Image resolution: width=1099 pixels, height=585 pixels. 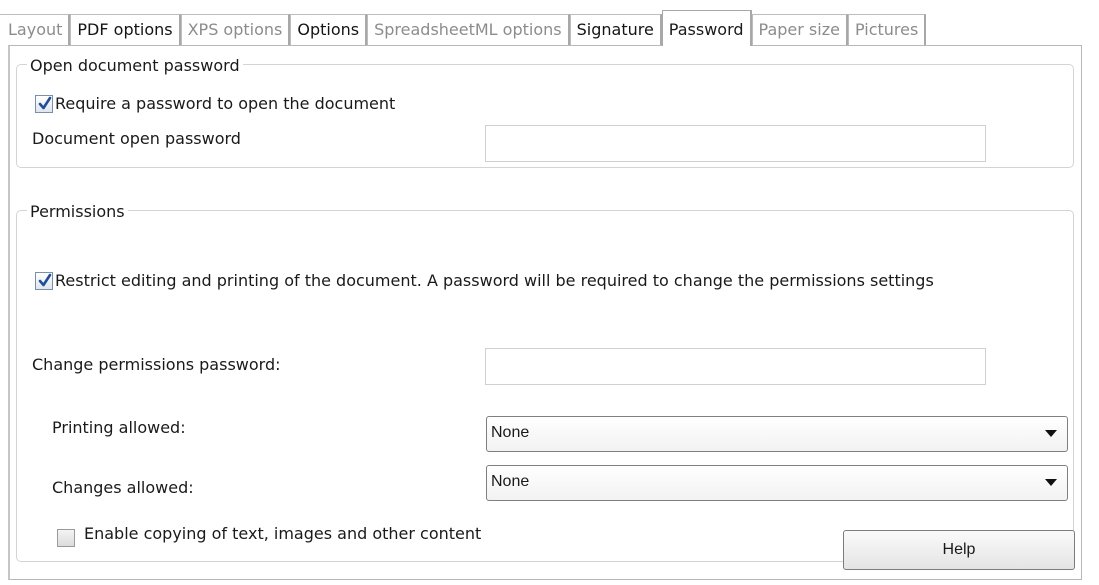 I want to click on change-permissions-password-input, so click(x=735, y=366).